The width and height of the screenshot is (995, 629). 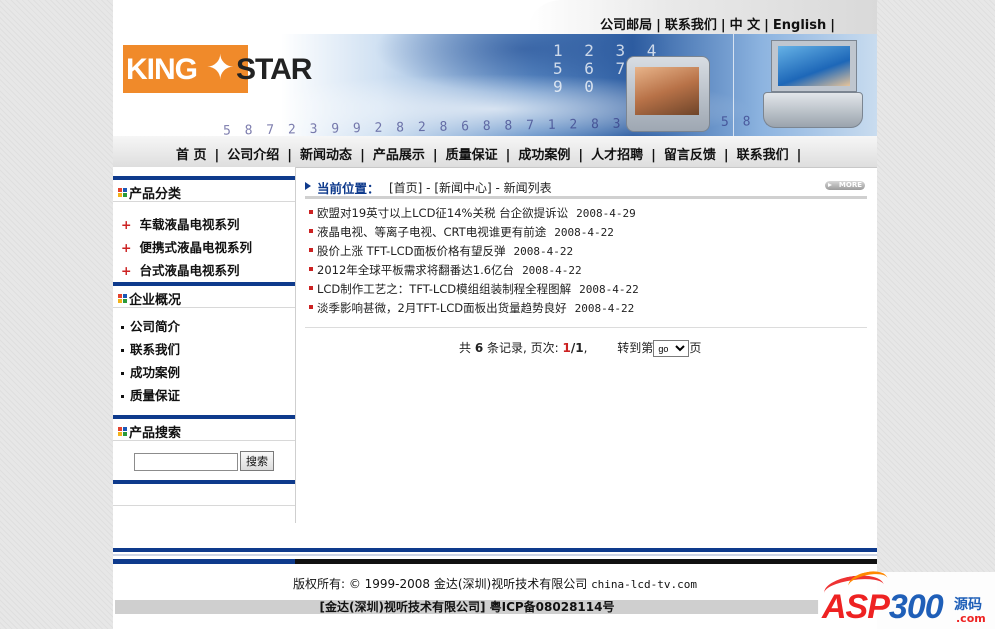 I want to click on list-item: 淡季影响甚微，2月TFT-LCD面板出货量趋势良好 2008-4-22, so click(x=587, y=308).